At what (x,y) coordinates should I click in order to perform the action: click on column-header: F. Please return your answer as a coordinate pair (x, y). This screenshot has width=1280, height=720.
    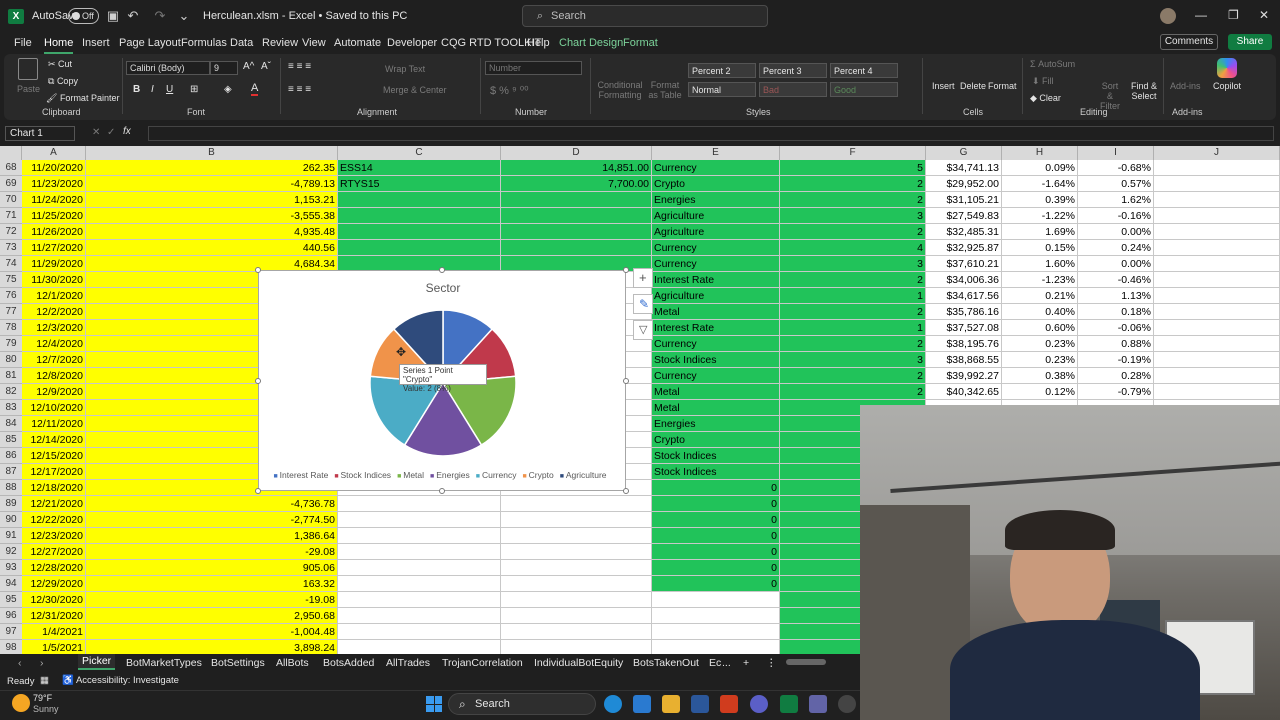
    Looking at the image, I should click on (853, 153).